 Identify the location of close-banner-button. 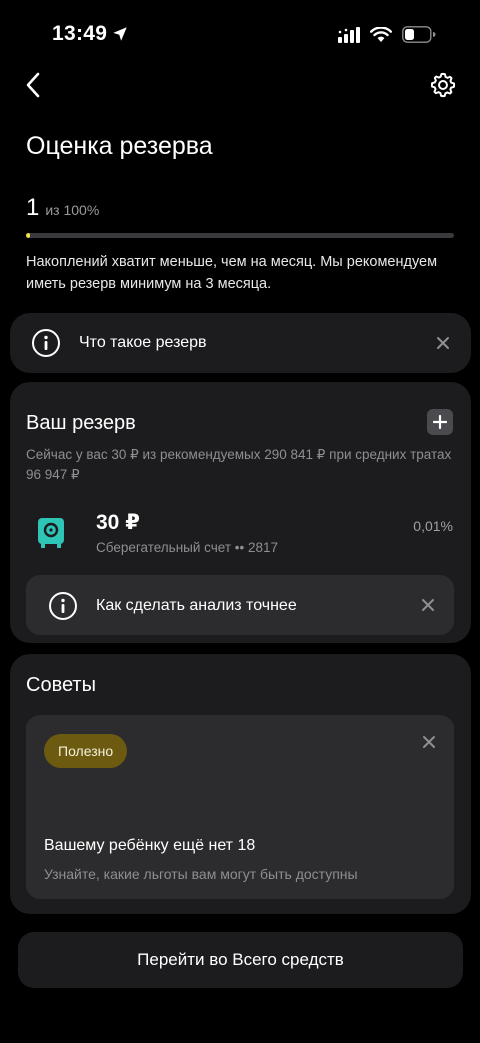
(443, 343).